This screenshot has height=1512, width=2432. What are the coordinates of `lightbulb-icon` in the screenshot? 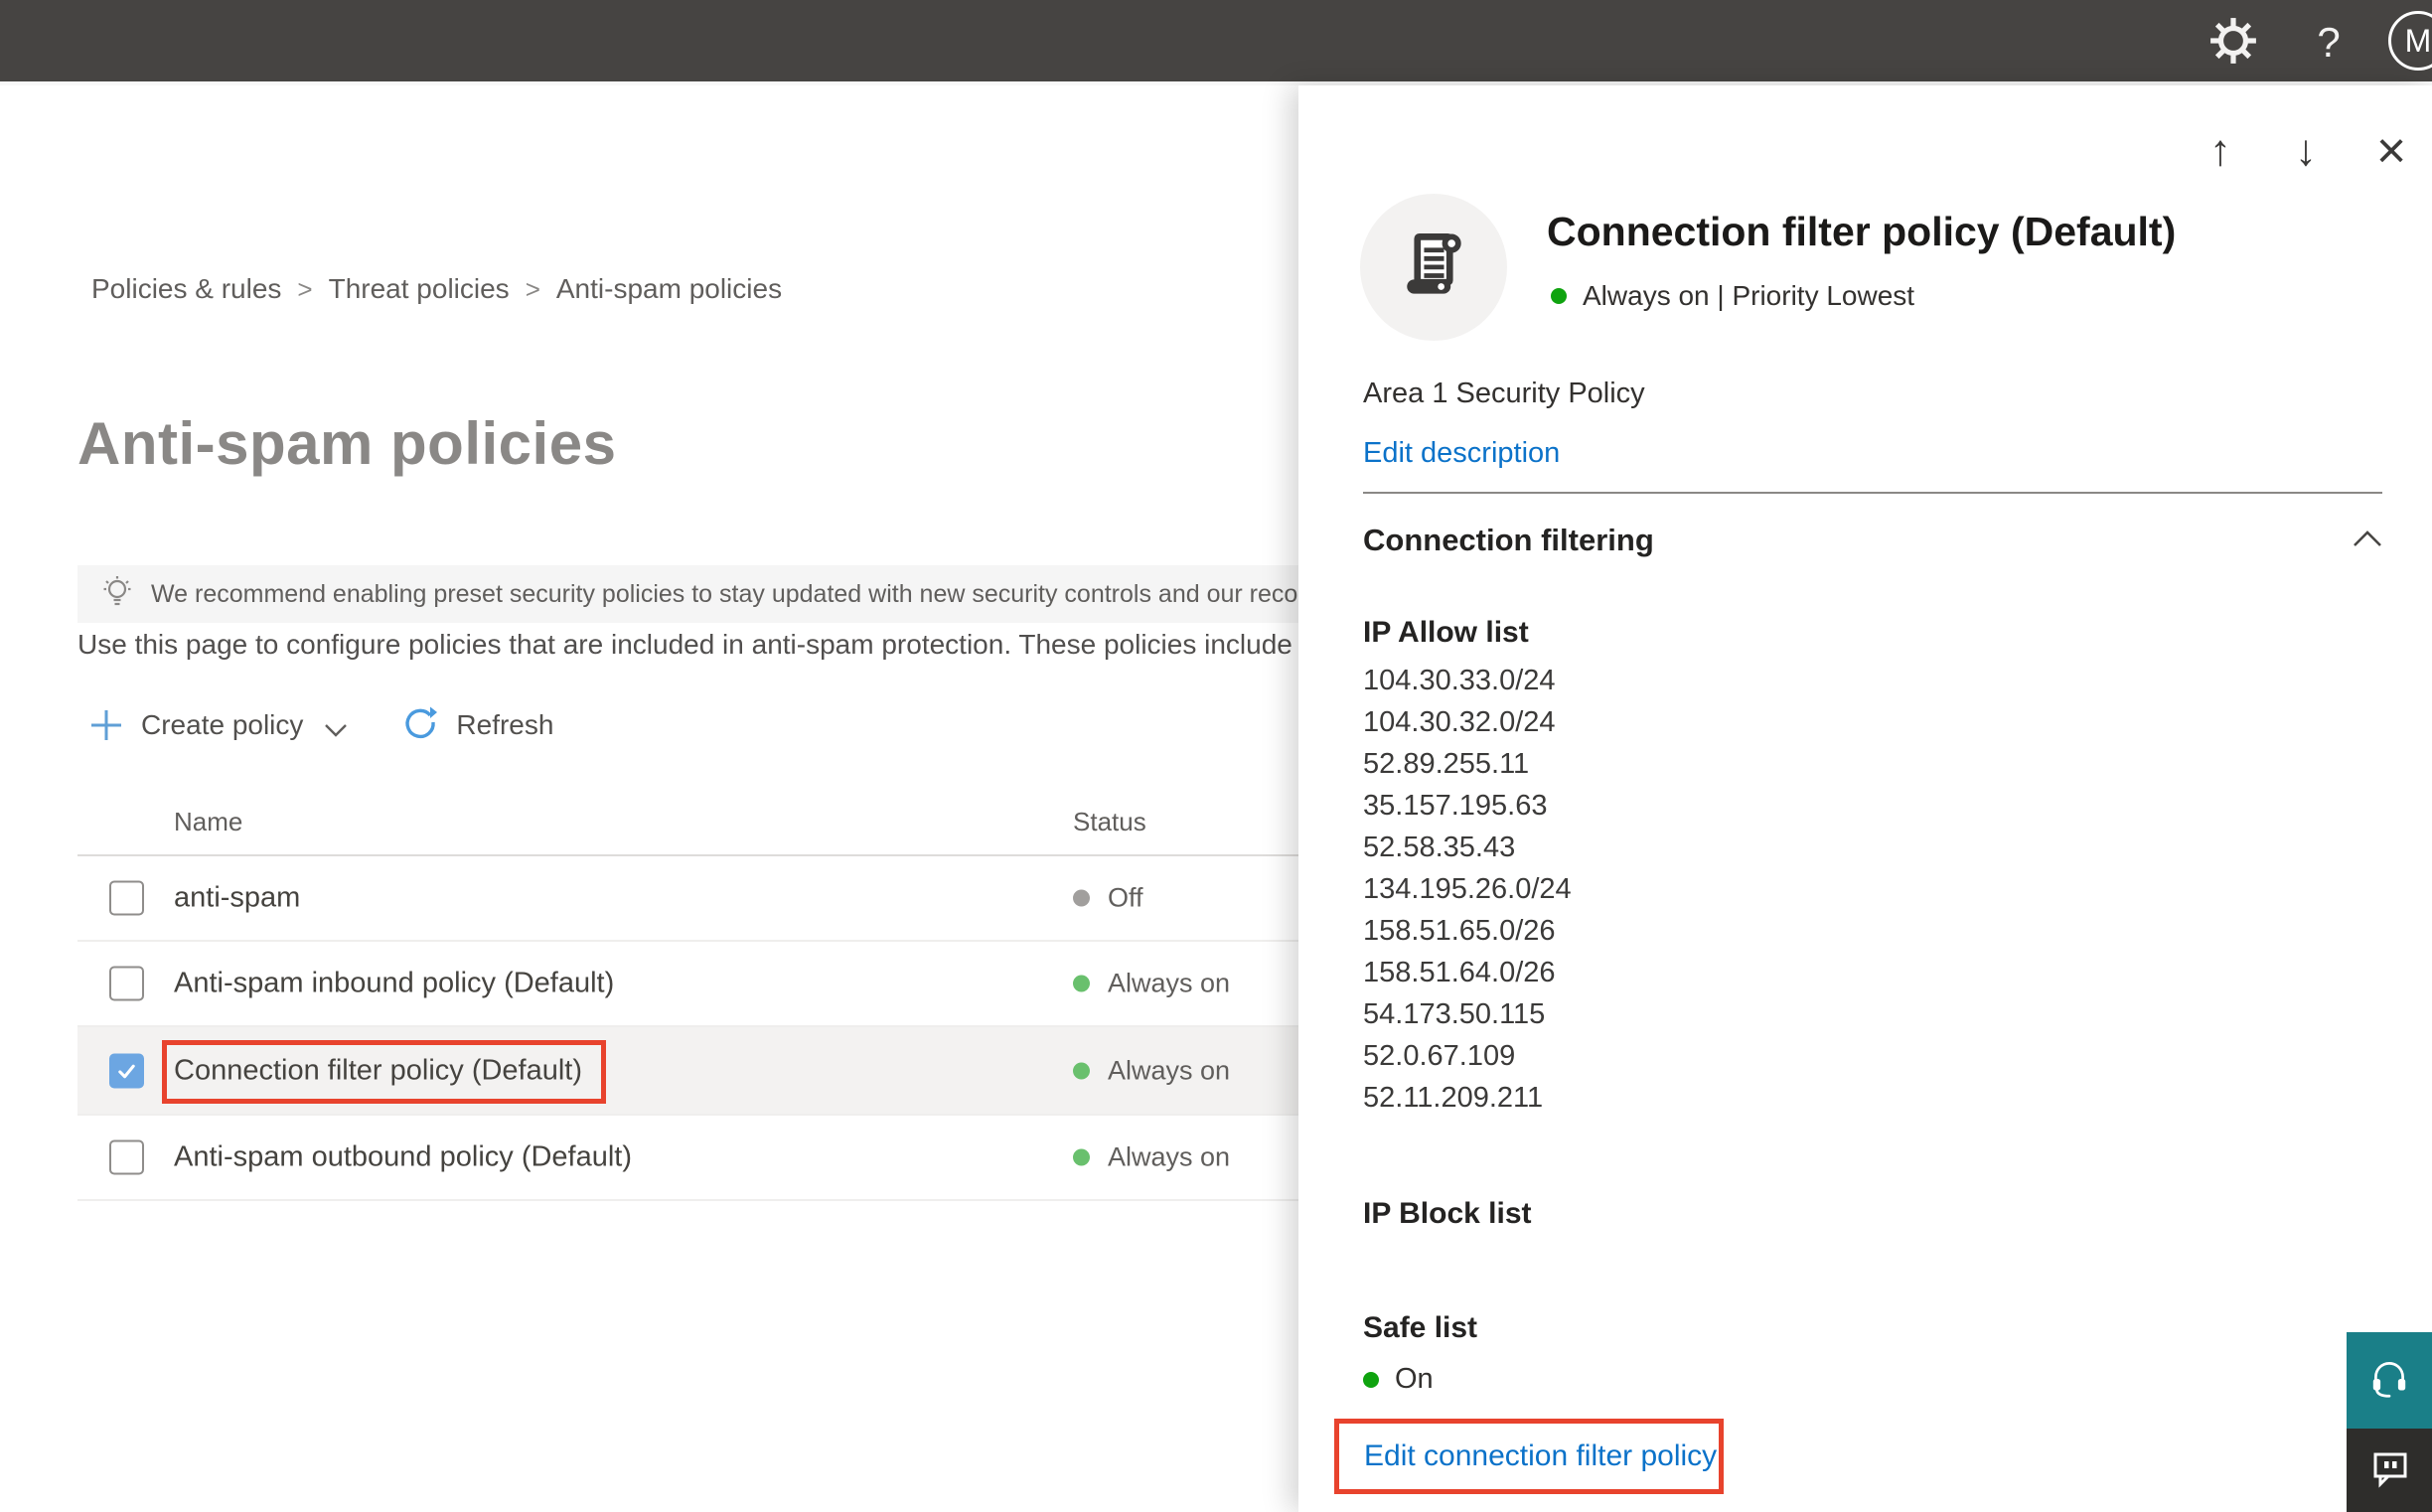 It's located at (117, 594).